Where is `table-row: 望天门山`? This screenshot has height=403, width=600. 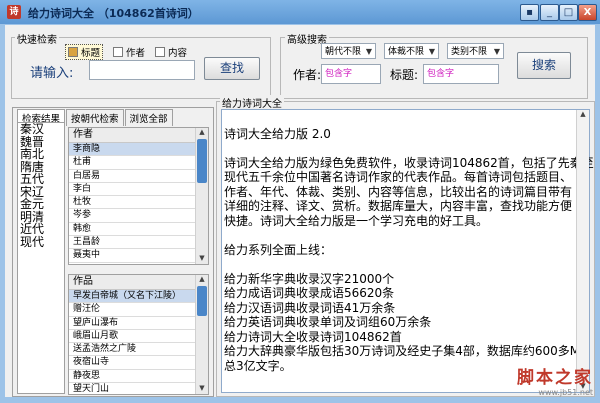
table-row: 望天门山 is located at coordinates (138, 388).